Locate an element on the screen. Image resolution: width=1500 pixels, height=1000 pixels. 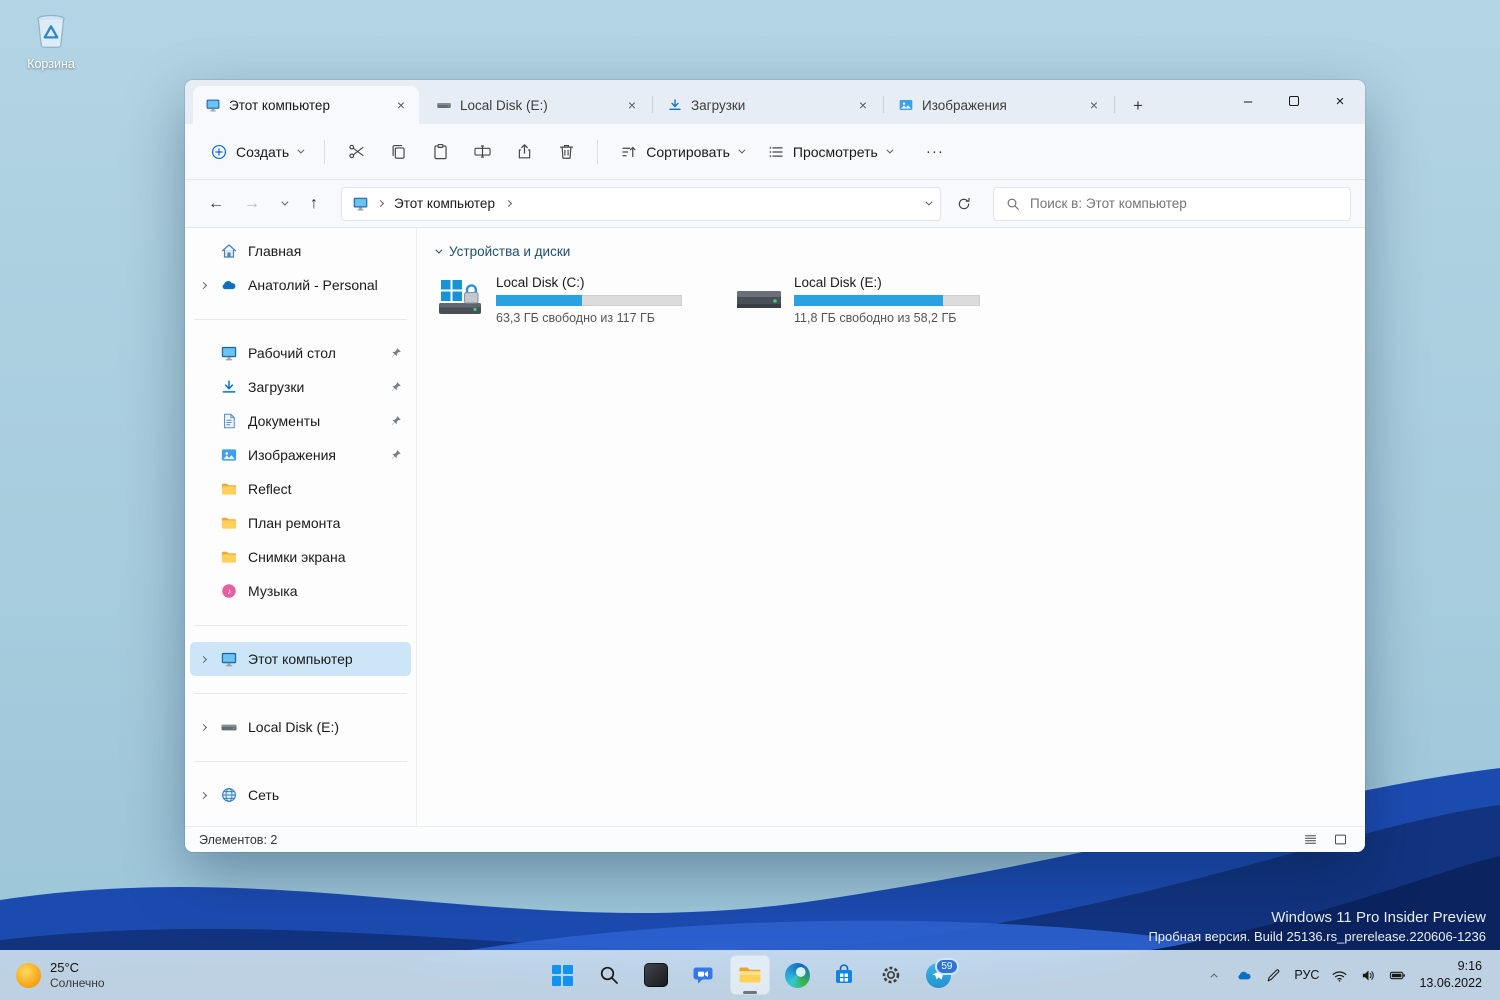
tab-this-pc: Этот компьютер × is located at coordinates (306, 105).